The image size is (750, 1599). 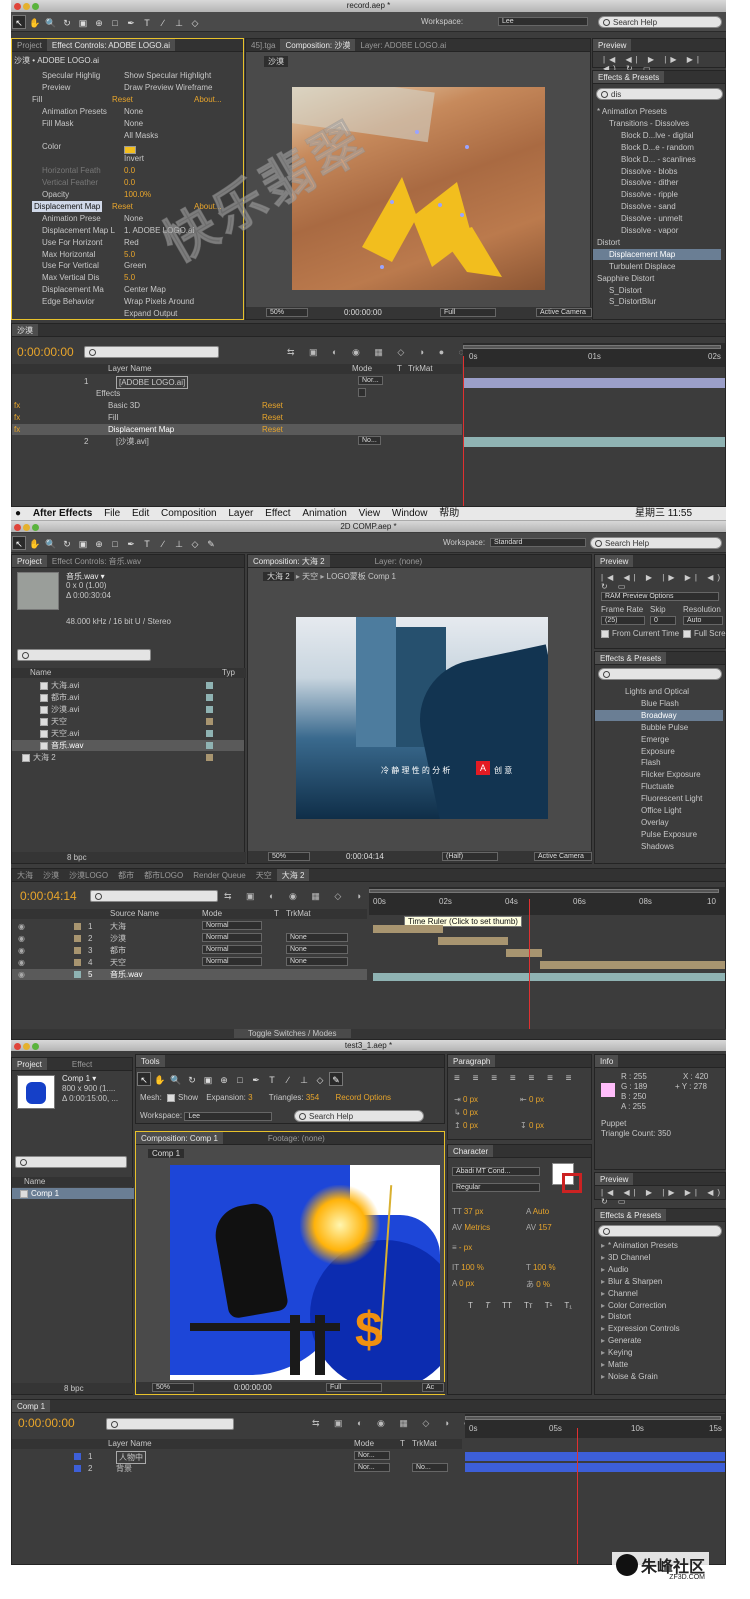 I want to click on playhead, so click(x=577, y=1496).